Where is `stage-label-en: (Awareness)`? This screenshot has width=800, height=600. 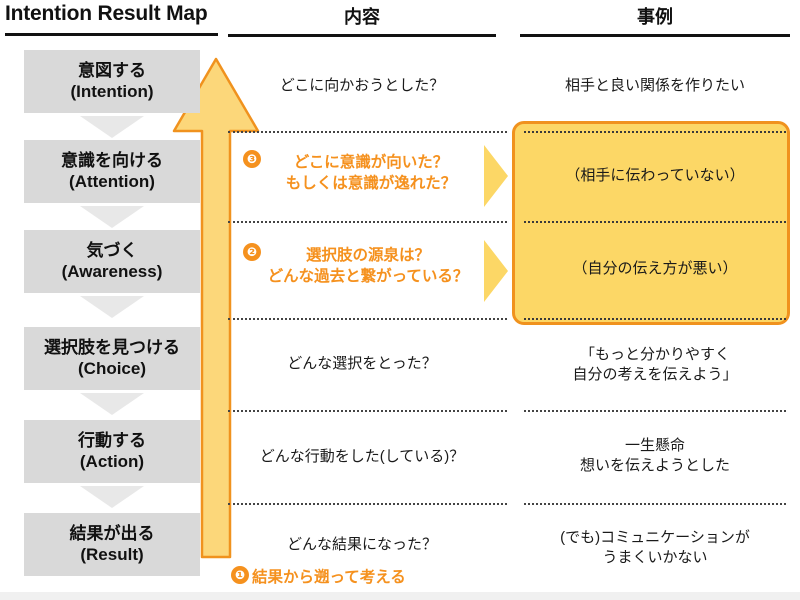 stage-label-en: (Awareness) is located at coordinates (112, 271).